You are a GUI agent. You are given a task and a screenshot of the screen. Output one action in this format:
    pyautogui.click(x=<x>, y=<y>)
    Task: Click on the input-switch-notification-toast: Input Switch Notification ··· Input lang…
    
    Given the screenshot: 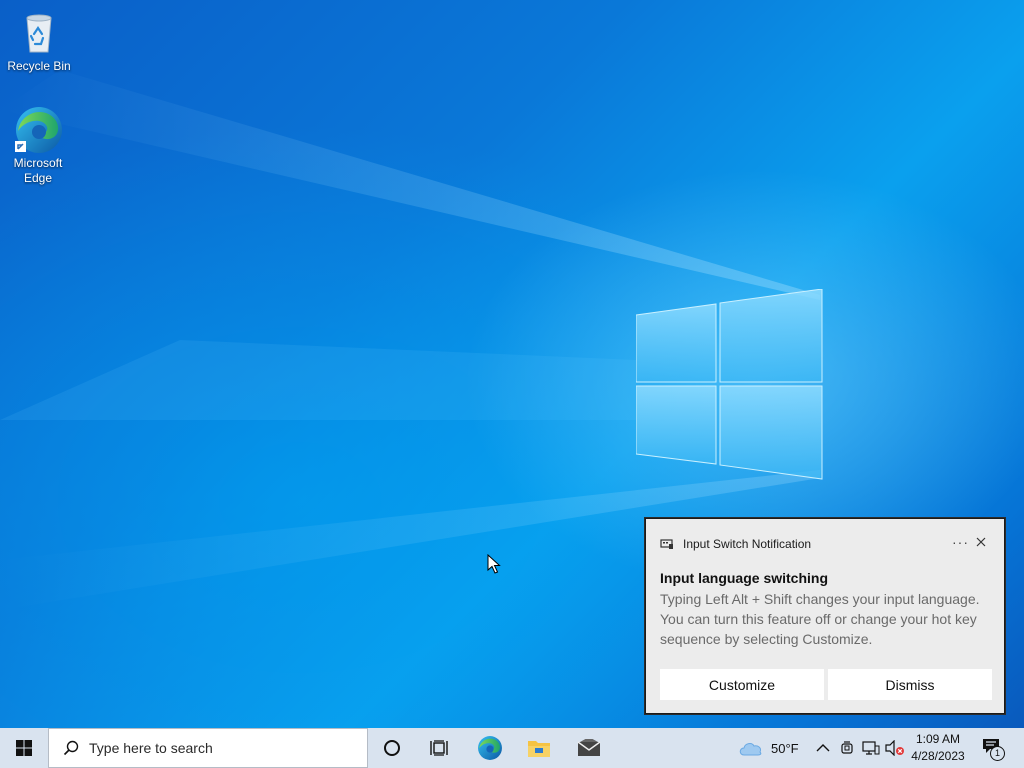 What is the action you would take?
    pyautogui.click(x=825, y=616)
    